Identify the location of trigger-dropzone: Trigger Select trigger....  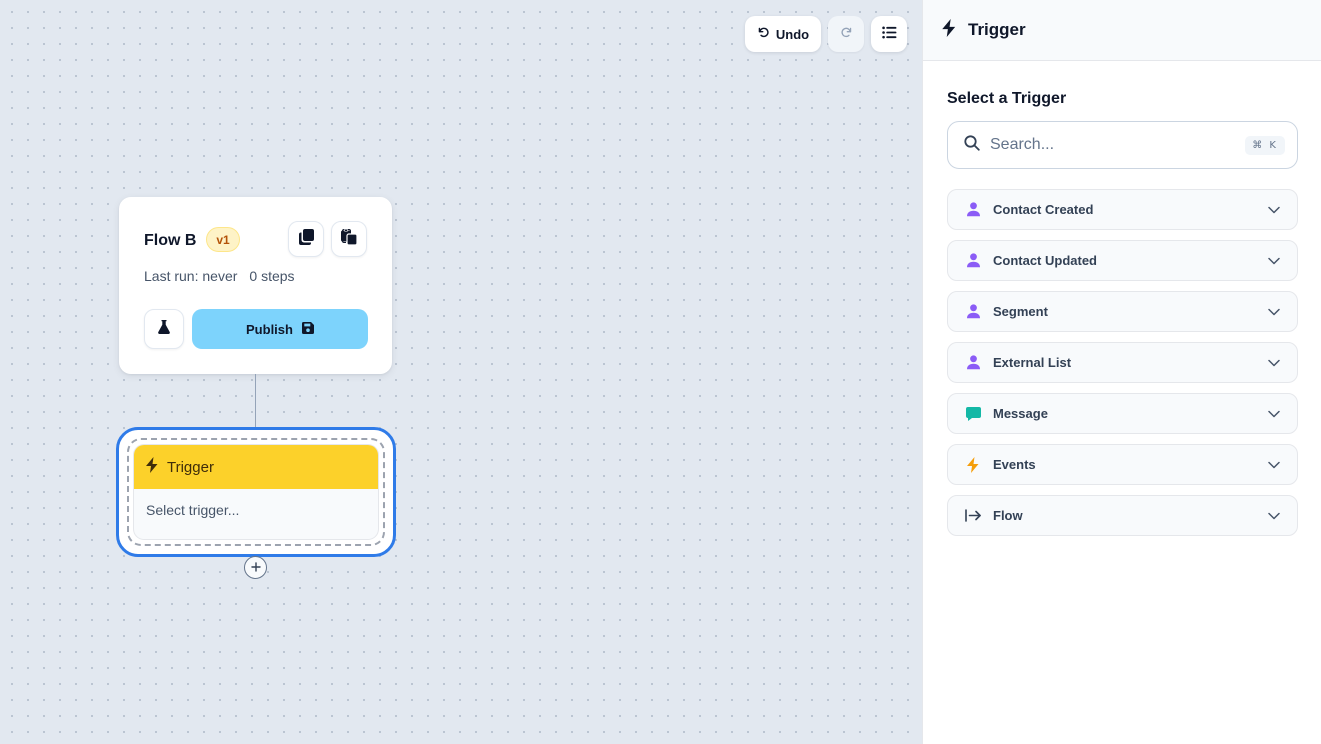
(256, 492).